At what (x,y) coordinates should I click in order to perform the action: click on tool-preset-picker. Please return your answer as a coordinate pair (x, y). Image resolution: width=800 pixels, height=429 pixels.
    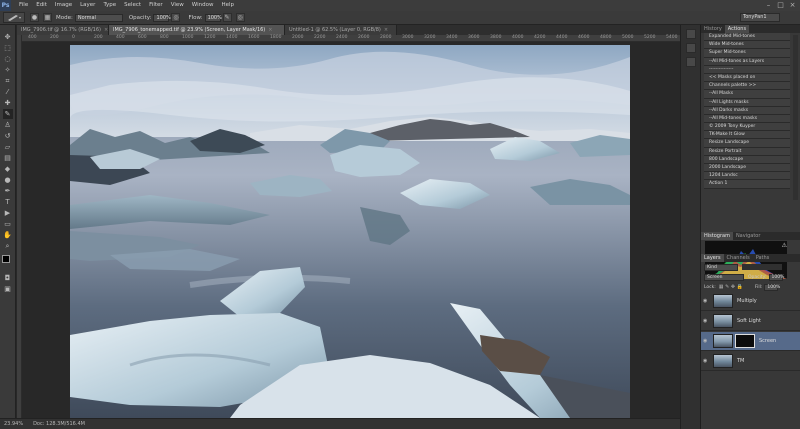
    Looking at the image, I should click on (14, 17).